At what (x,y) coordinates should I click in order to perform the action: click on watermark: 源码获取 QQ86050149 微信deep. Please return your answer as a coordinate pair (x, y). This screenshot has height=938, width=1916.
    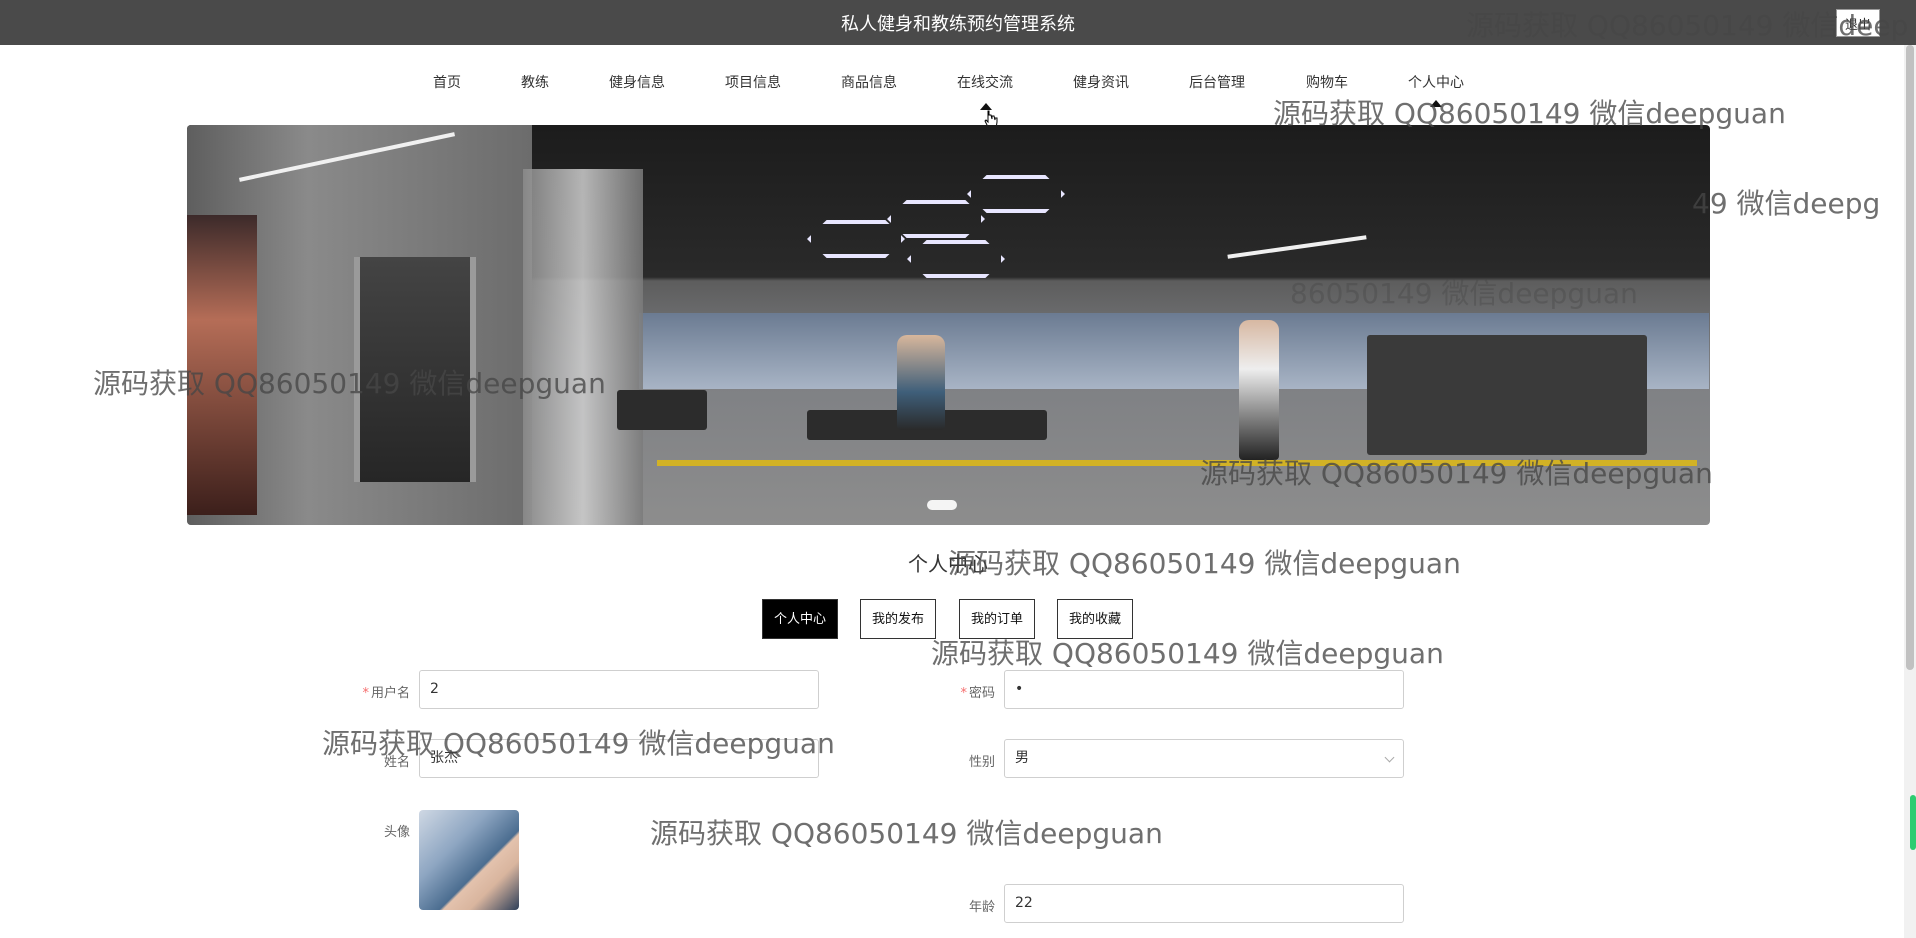
    Looking at the image, I should click on (1687, 25).